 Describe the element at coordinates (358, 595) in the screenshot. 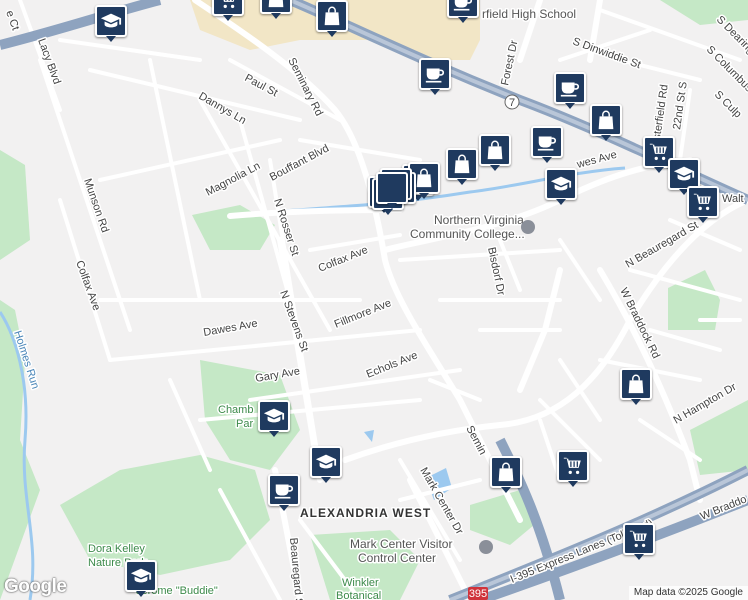

I see `label-botanical: Botanical` at that location.